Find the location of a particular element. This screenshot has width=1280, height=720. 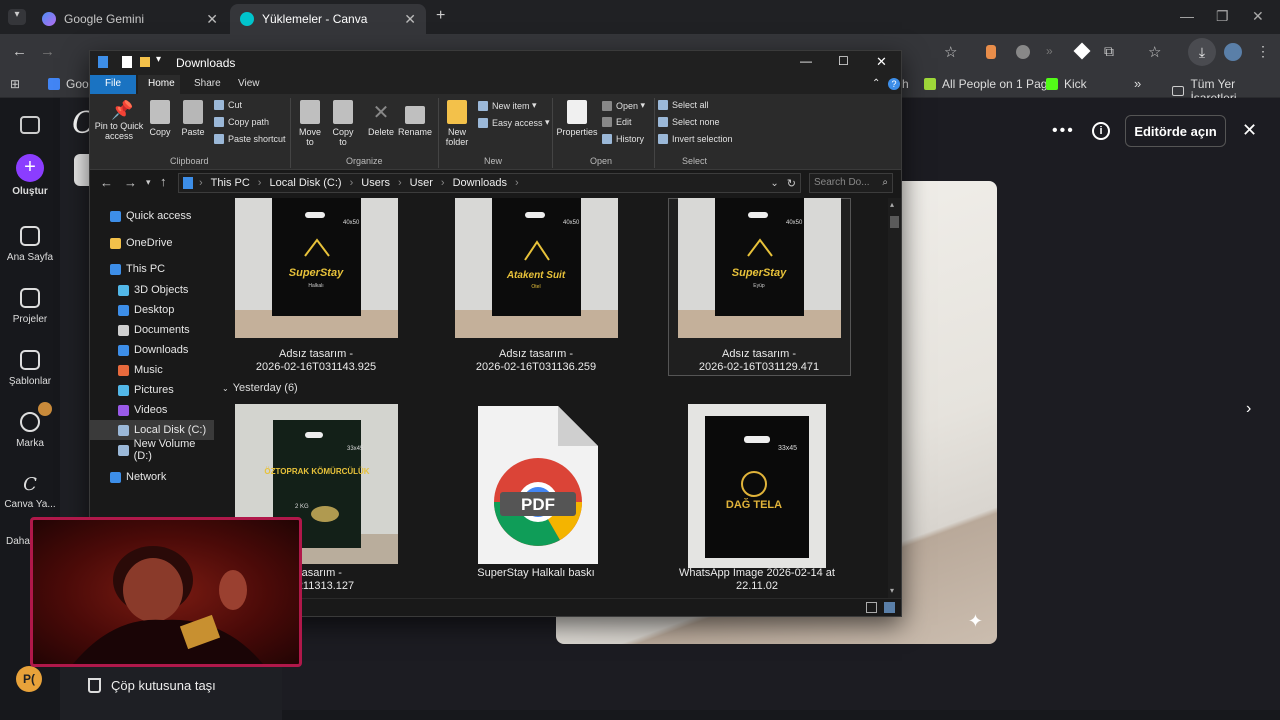

extension-icon: » is located at coordinates (1049, 51).